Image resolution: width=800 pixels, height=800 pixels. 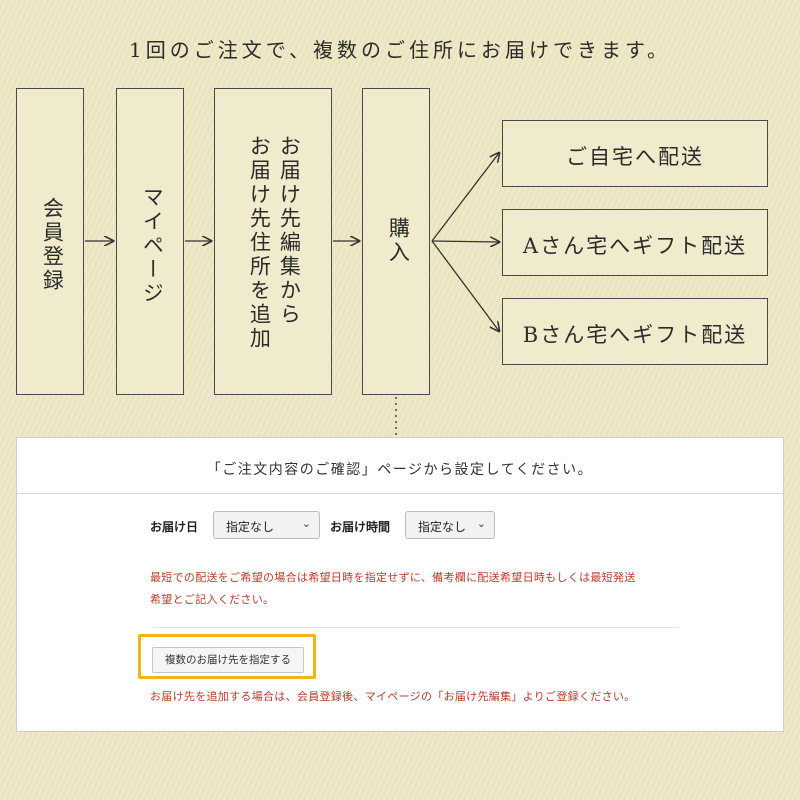 I want to click on delivery-date-select: 指定なし ⌄, so click(x=266, y=525).